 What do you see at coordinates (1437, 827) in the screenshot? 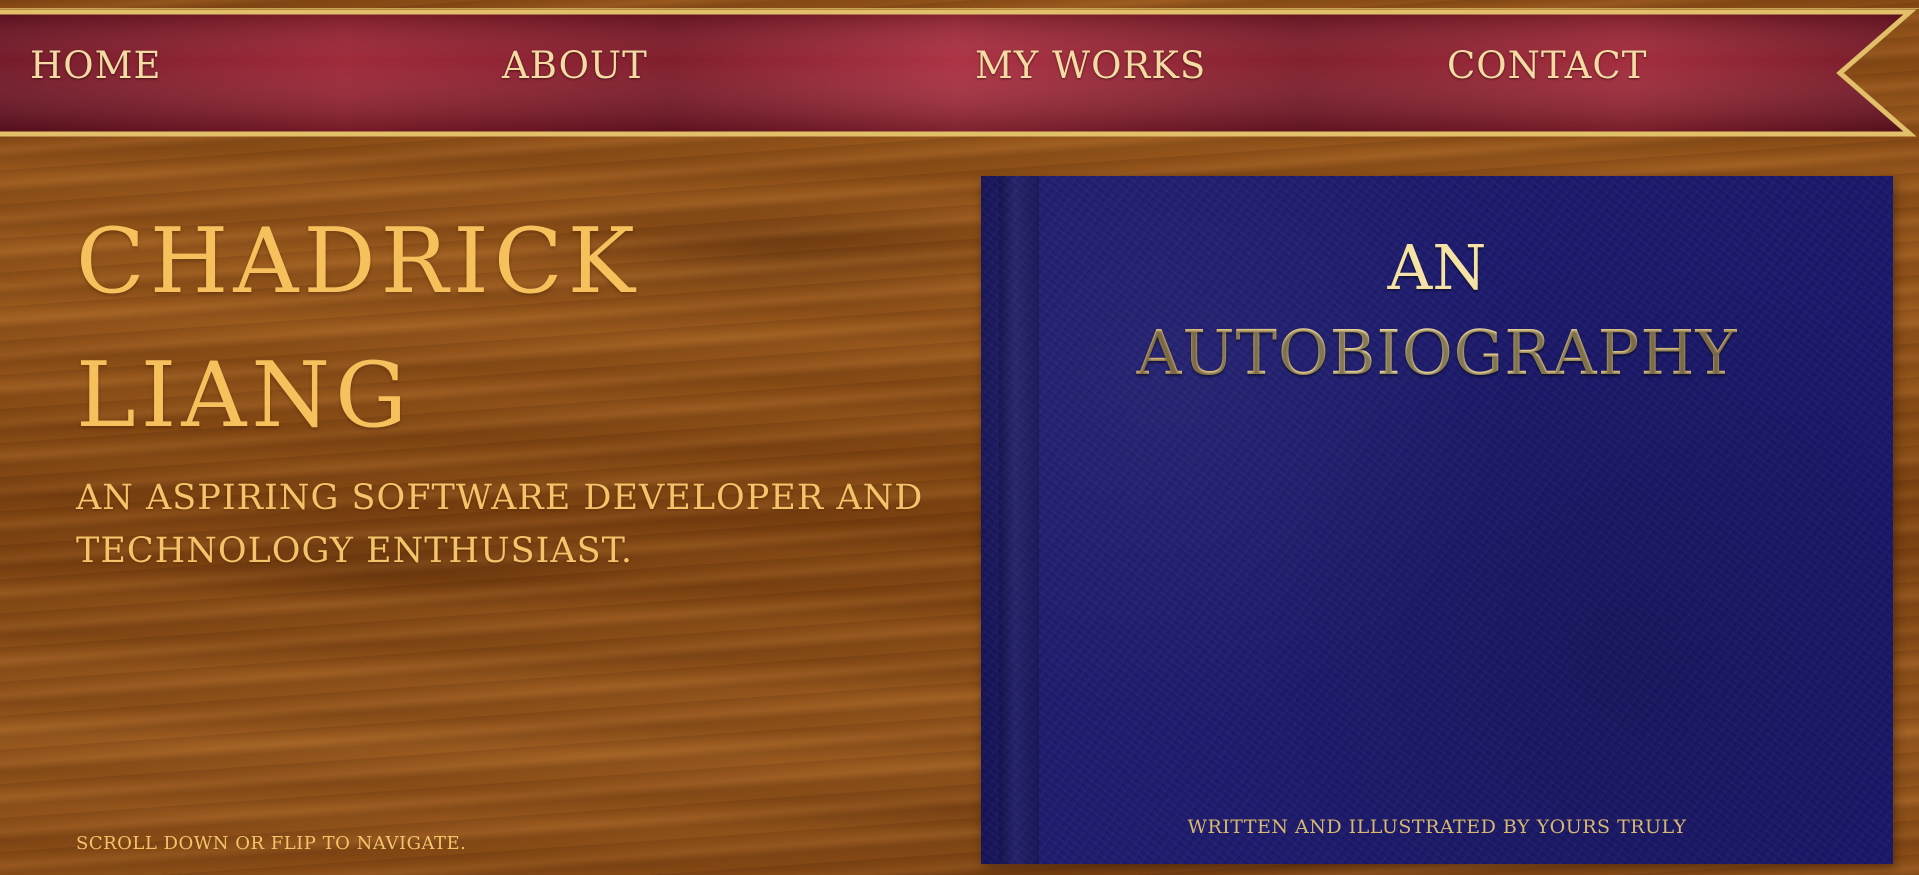
I see `book-byline: WRITTEN AND ILLUSTRATED BY YOURS TRULY` at bounding box center [1437, 827].